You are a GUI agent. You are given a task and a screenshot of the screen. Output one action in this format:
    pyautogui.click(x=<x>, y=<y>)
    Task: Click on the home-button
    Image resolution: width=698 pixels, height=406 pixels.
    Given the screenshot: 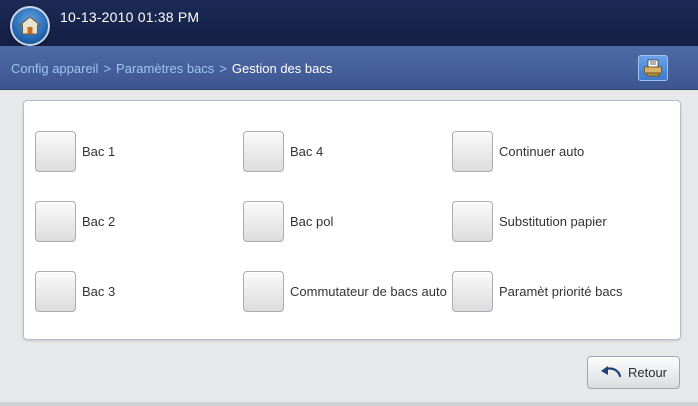 What is the action you would take?
    pyautogui.click(x=30, y=26)
    